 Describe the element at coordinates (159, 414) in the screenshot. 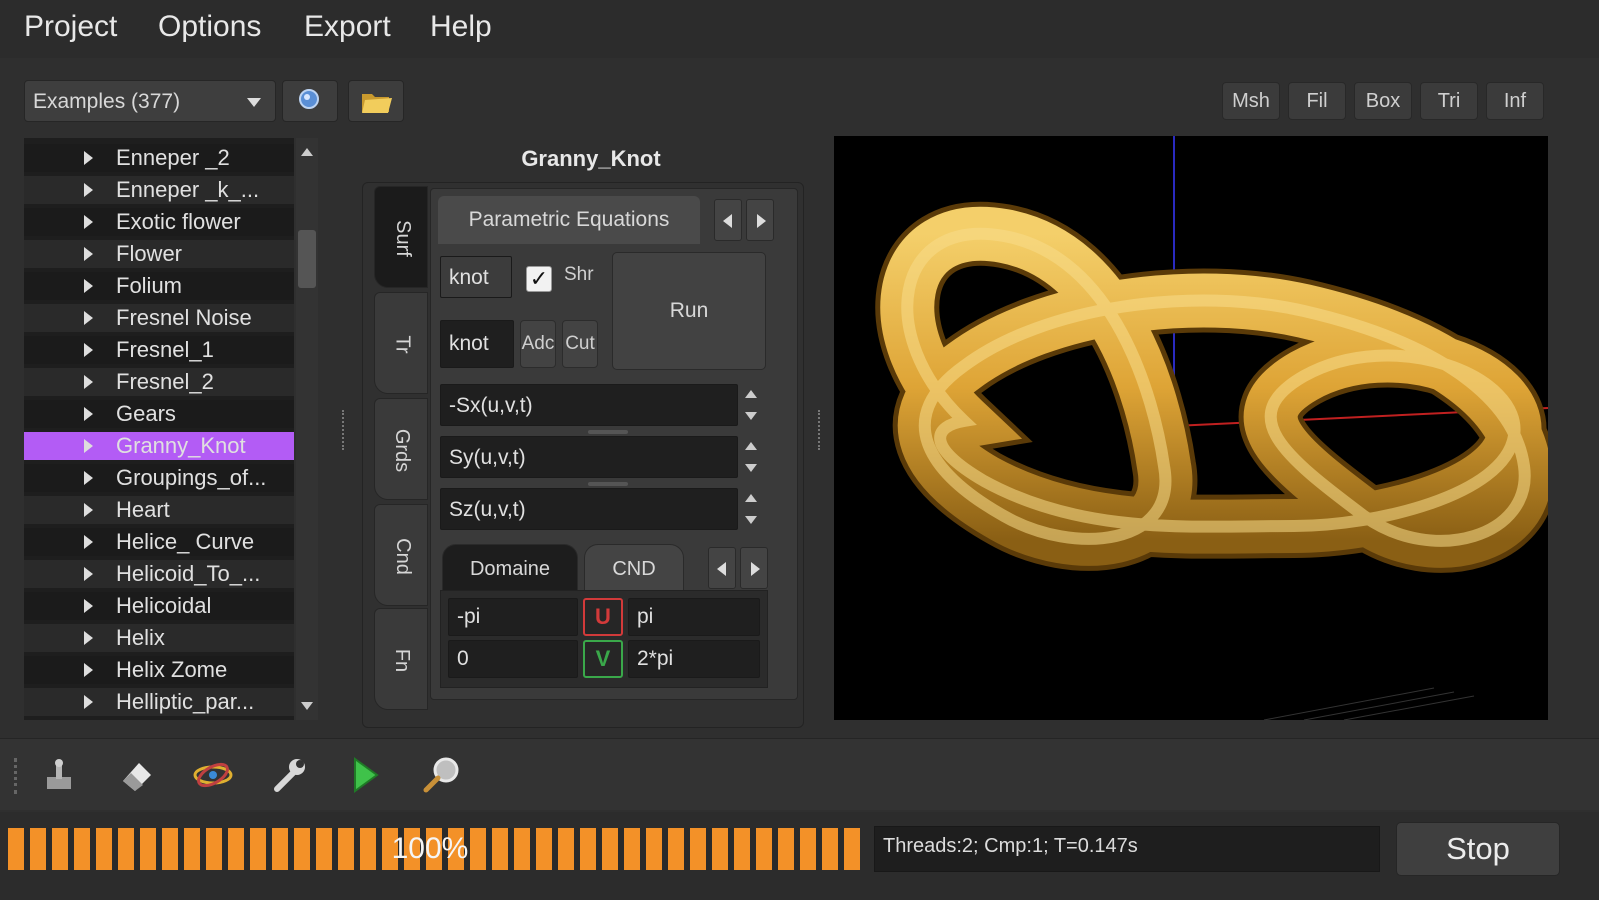

I see `list-item: Gears` at that location.